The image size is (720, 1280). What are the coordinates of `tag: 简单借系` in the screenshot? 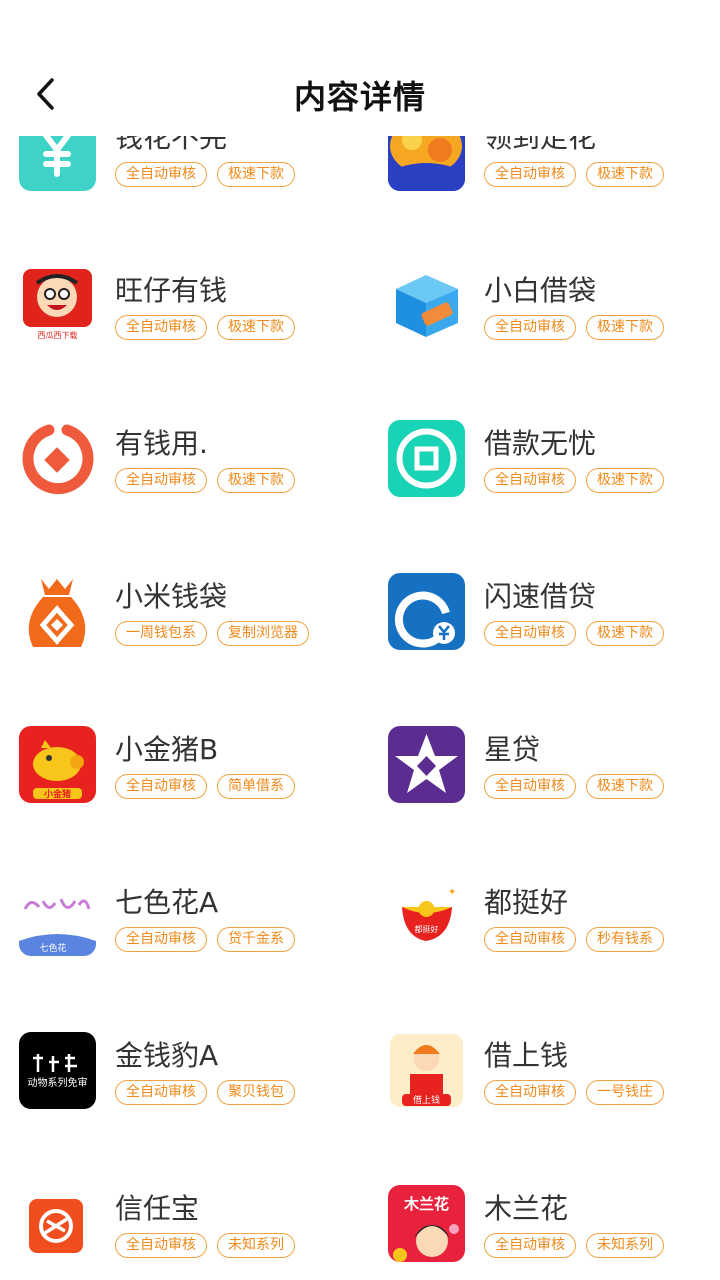 It's located at (256, 786).